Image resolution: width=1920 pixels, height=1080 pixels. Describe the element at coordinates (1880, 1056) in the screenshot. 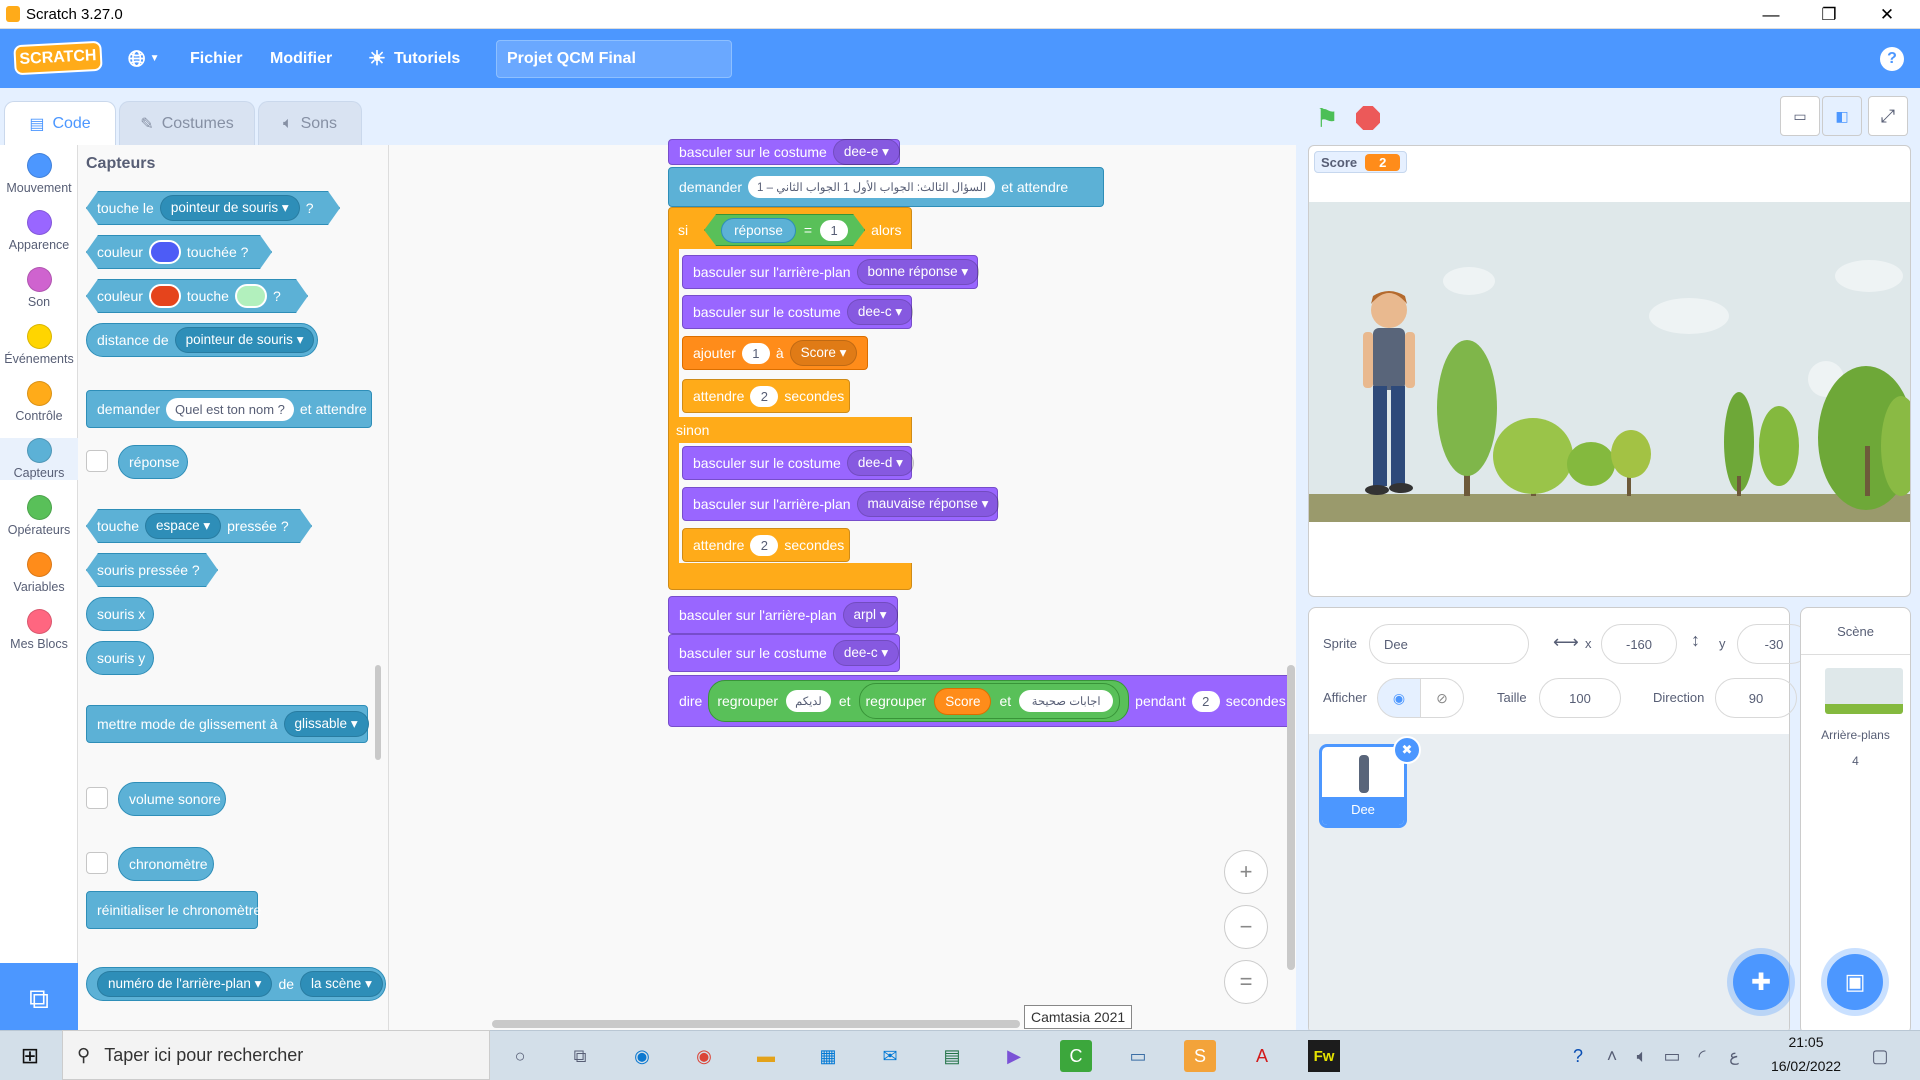

I see `notifications-icon: ▢` at that location.